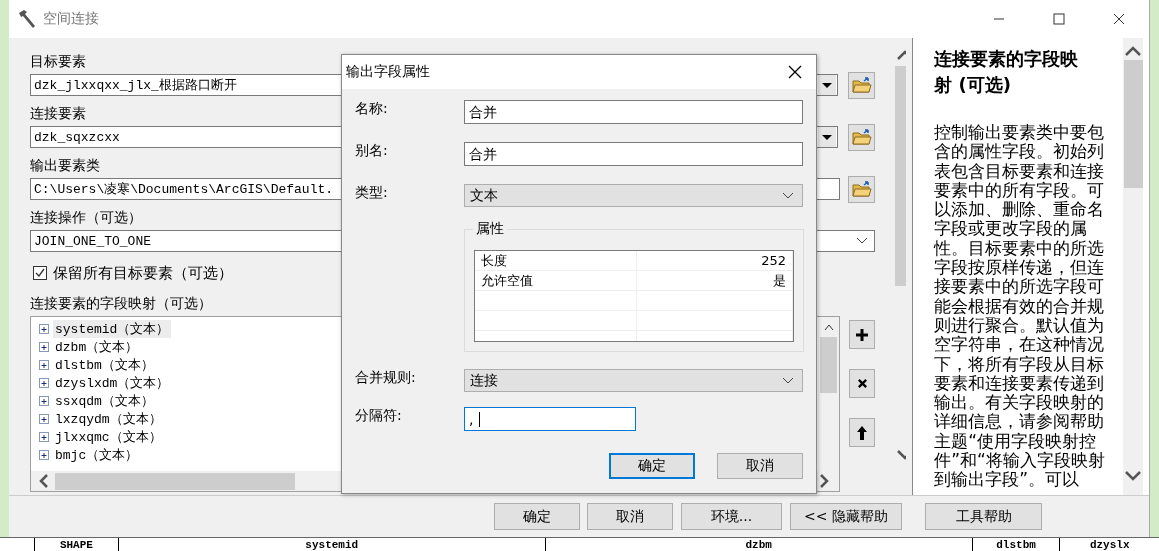 The width and height of the screenshot is (1159, 551). Describe the element at coordinates (386, 378) in the screenshot. I see `field-label: 合并规则:` at that location.